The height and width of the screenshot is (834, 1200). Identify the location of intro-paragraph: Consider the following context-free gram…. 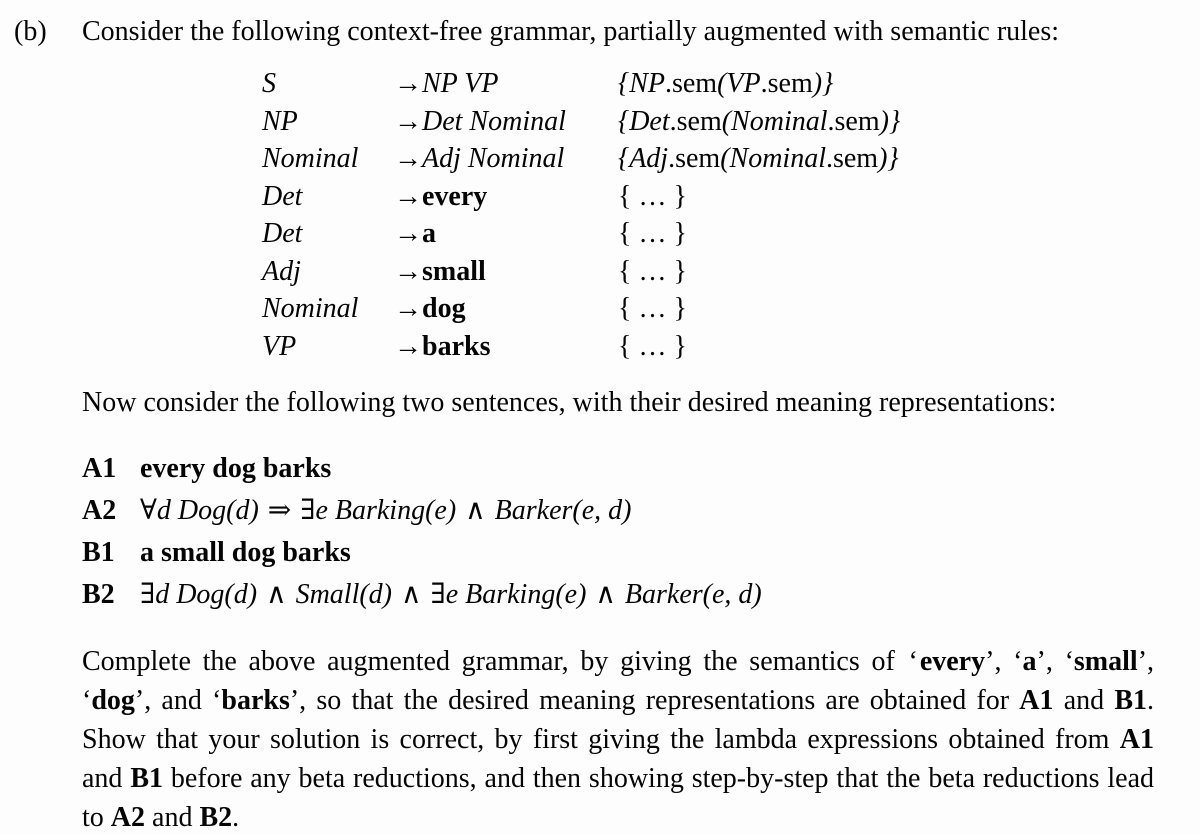
(571, 31).